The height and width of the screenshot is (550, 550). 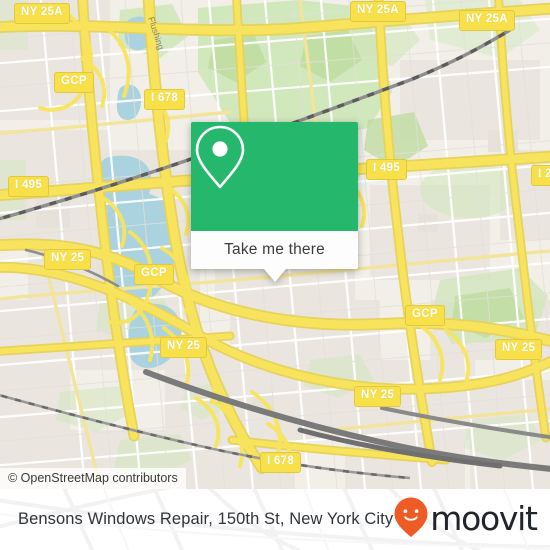 I want to click on shield-i678-bottom: I 678, so click(x=281, y=462).